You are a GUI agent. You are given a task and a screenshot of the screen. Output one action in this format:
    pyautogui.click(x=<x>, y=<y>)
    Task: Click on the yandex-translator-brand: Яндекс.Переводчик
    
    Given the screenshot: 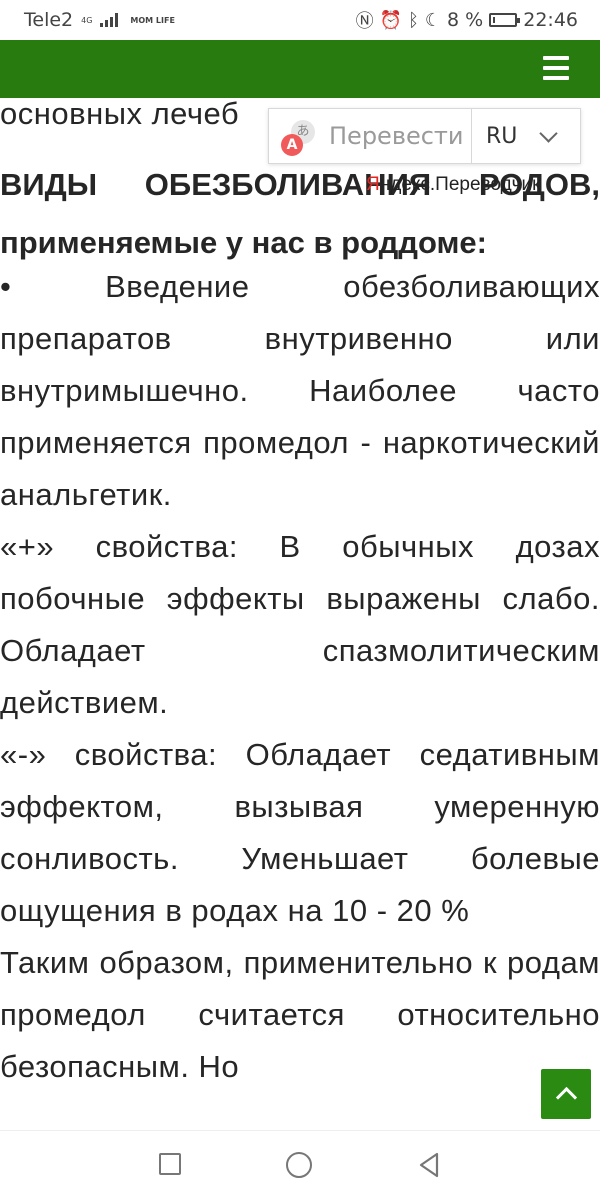 What is the action you would take?
    pyautogui.click(x=453, y=184)
    